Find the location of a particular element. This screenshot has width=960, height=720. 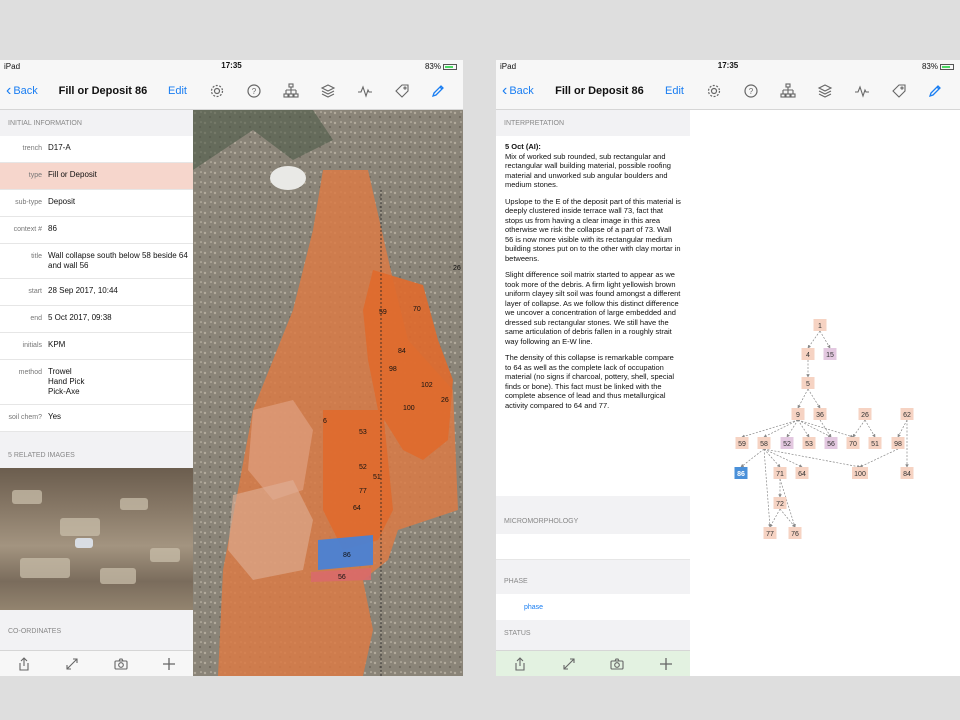

map-context-label: 52 is located at coordinates (363, 467).